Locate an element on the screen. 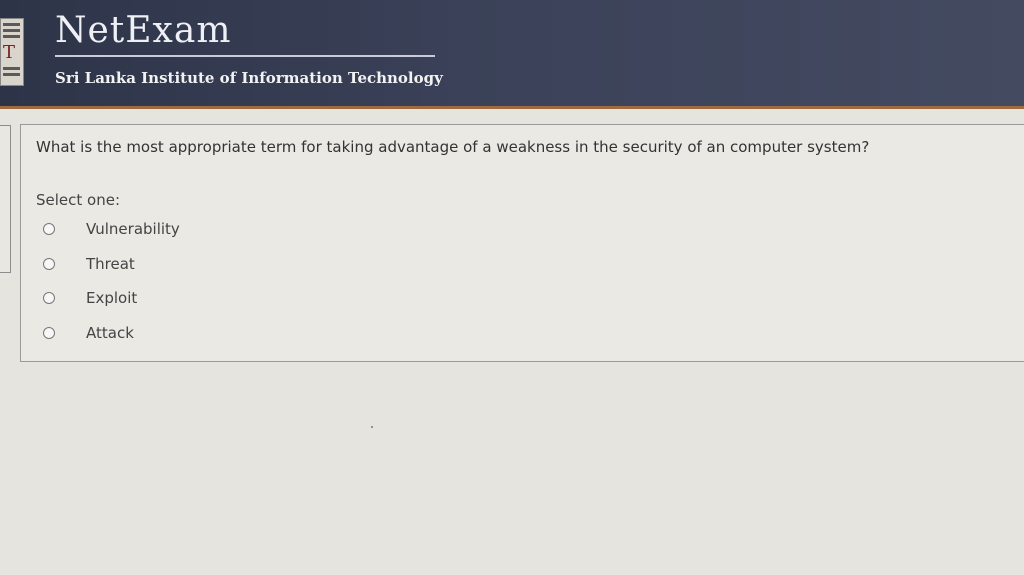 Image resolution: width=1024 pixels, height=575 pixels. select-one-prompt: Select one: is located at coordinates (78, 200).